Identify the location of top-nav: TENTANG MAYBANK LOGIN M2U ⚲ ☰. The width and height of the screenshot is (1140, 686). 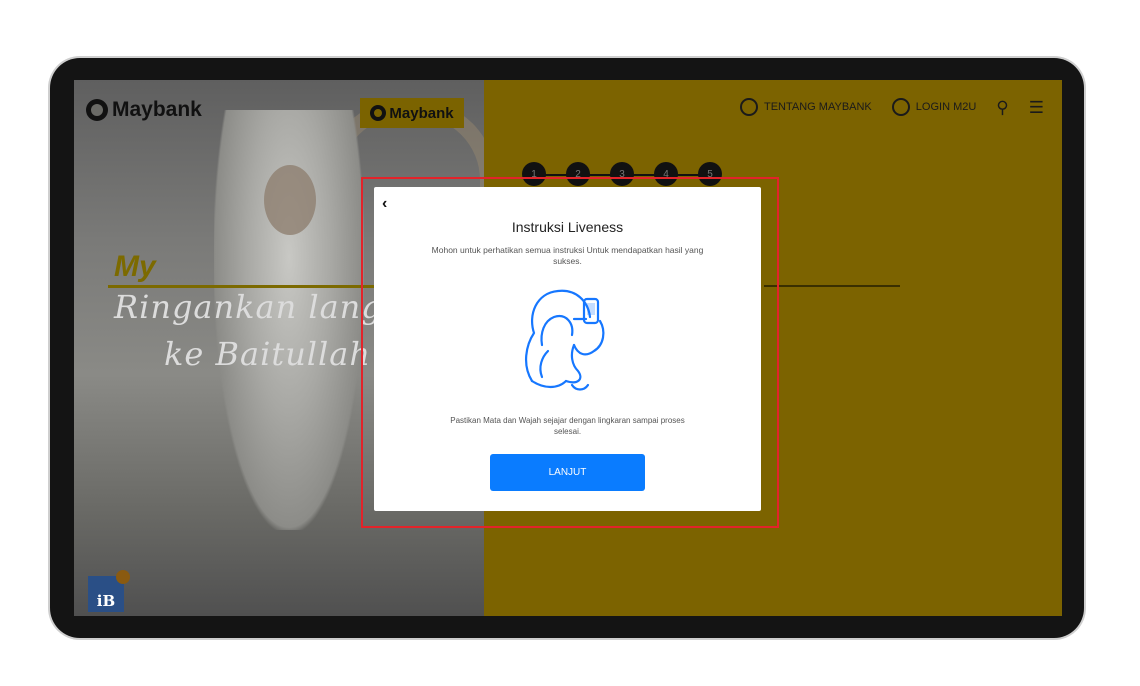
(892, 107).